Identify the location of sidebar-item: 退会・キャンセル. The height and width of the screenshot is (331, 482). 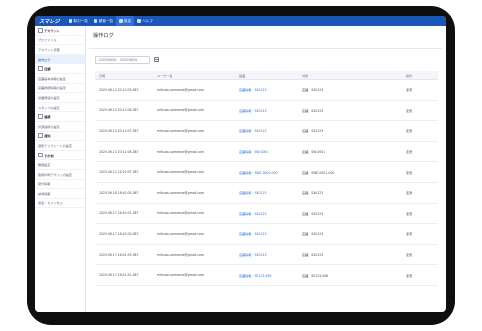
(60, 204).